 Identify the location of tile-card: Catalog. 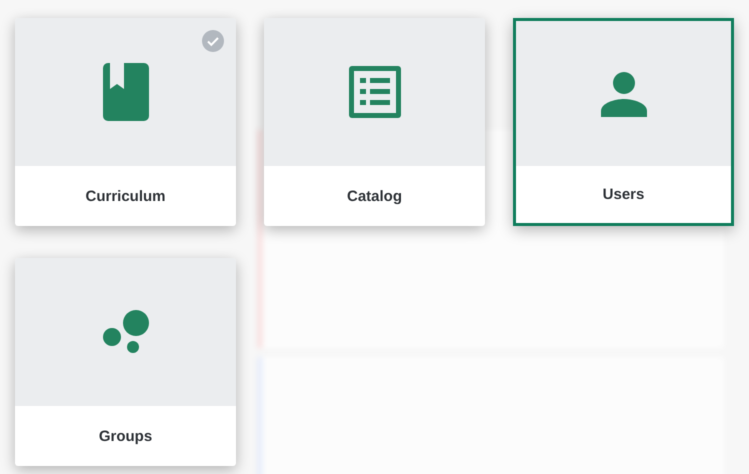
(374, 122).